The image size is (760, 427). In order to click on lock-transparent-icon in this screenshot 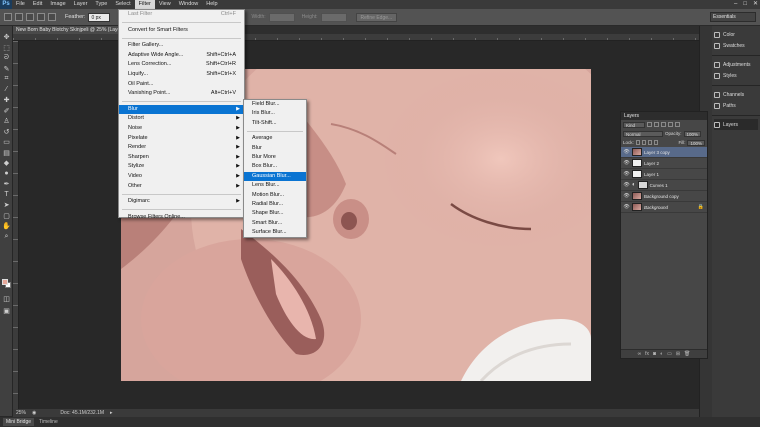, I will do `click(637, 142)`.